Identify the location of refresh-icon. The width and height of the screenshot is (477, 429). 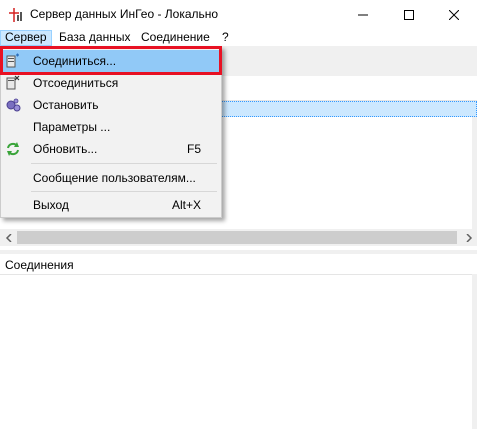
(13, 149).